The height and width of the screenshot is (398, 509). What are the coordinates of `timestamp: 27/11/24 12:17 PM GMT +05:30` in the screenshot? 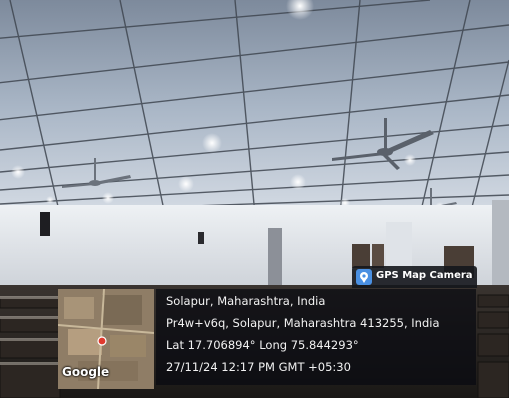 It's located at (258, 367).